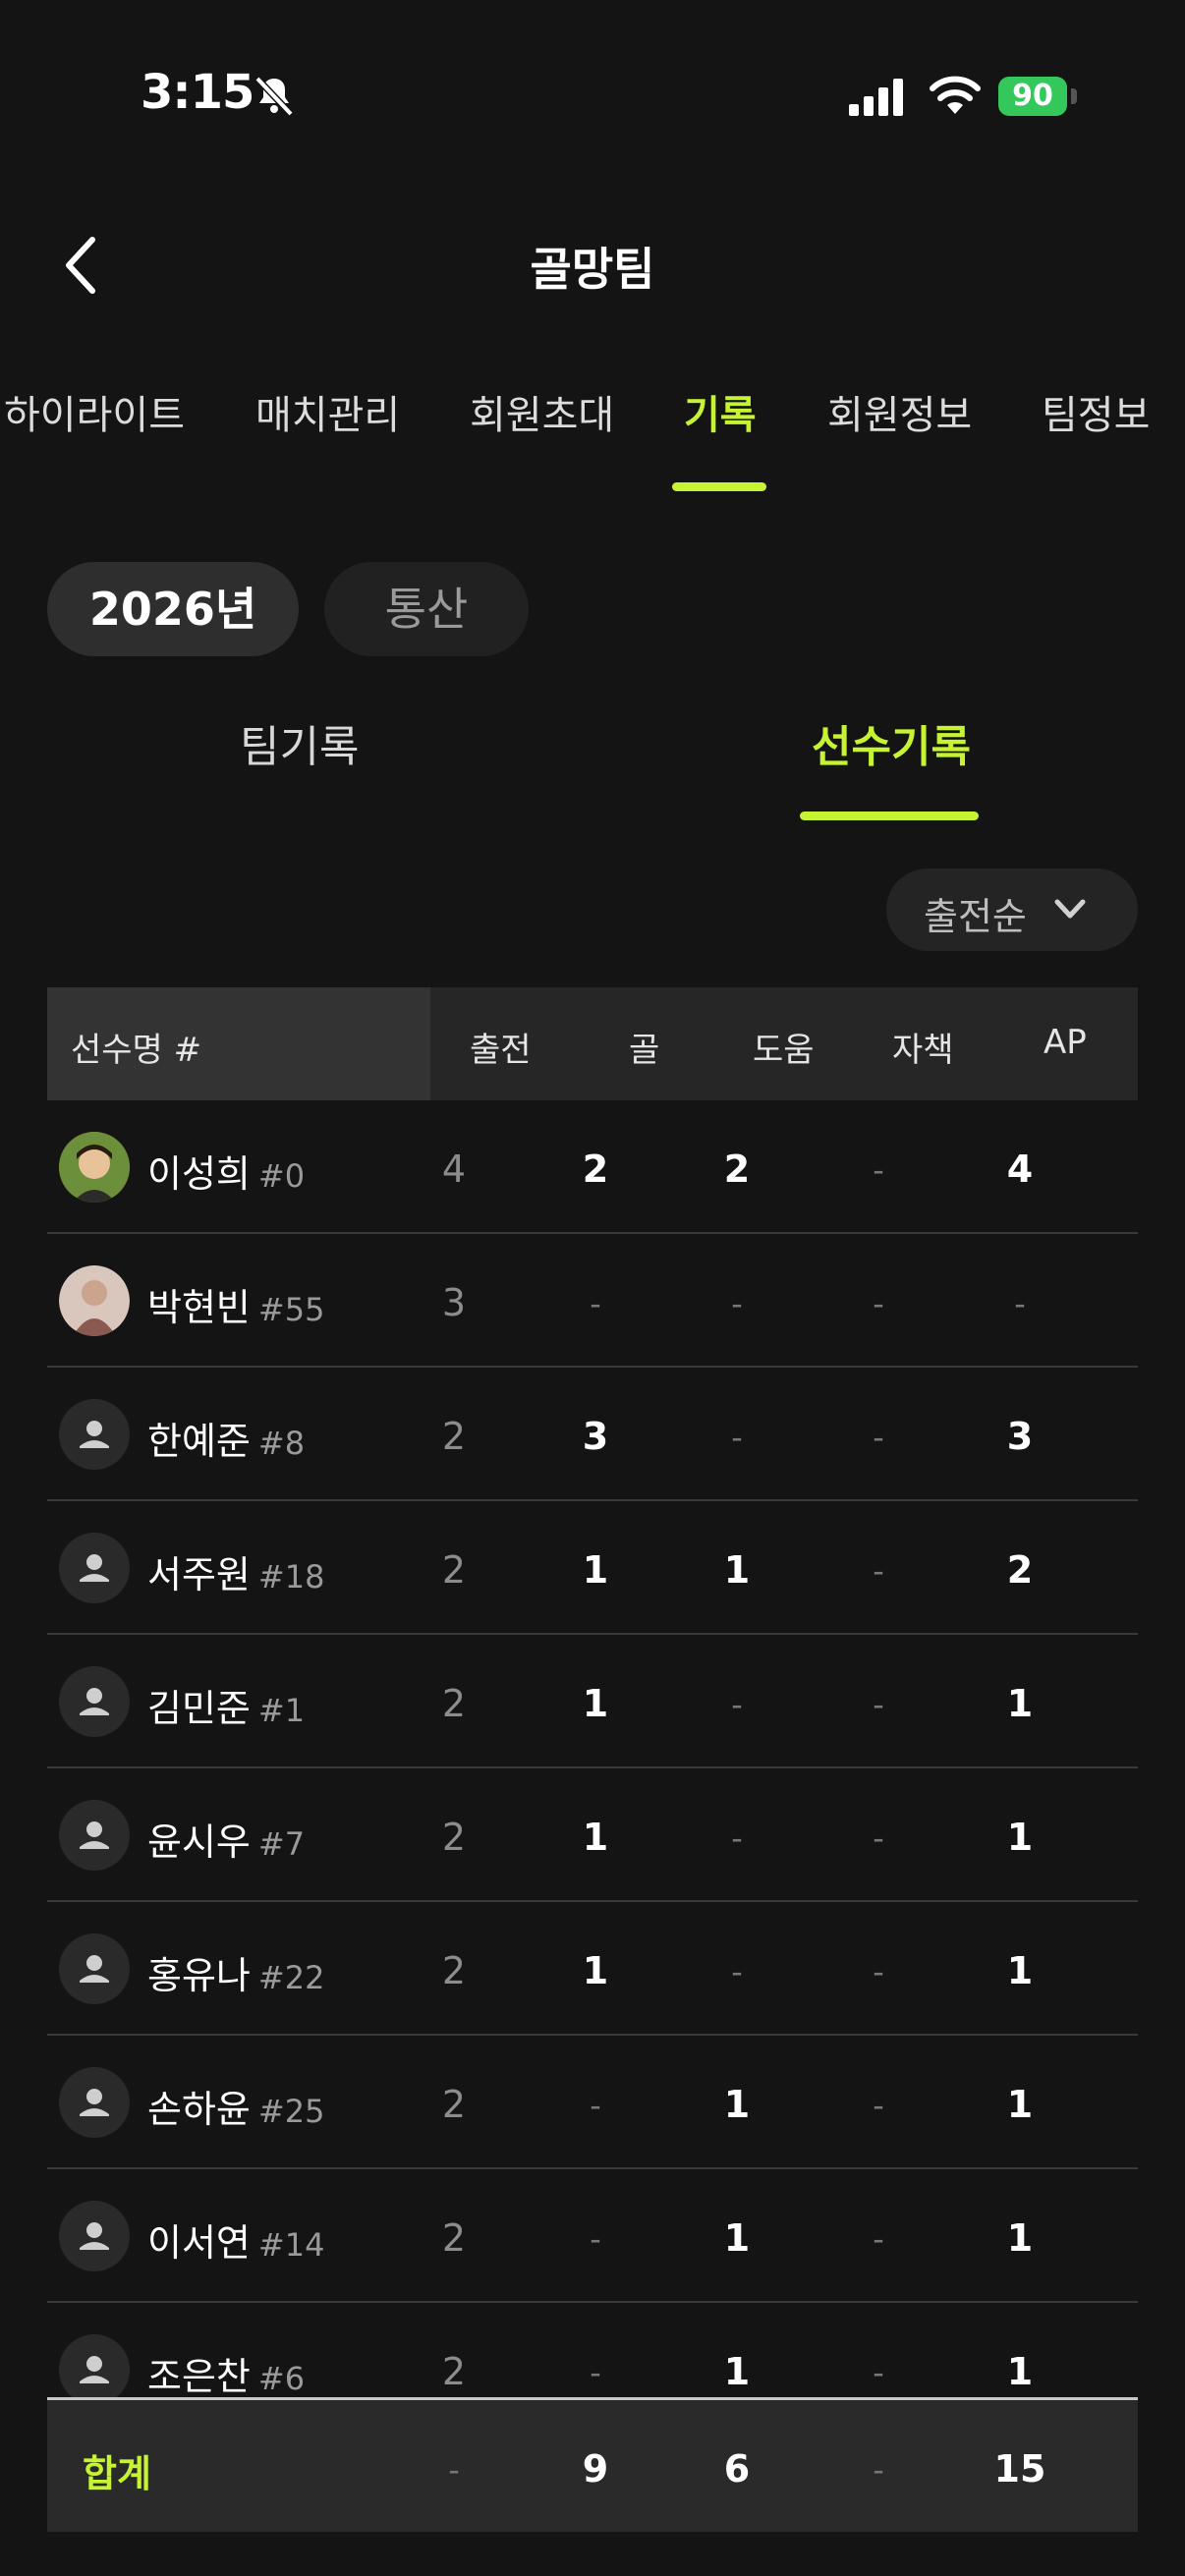 The image size is (1185, 2576). I want to click on header-apps: 출전, so click(501, 1047).